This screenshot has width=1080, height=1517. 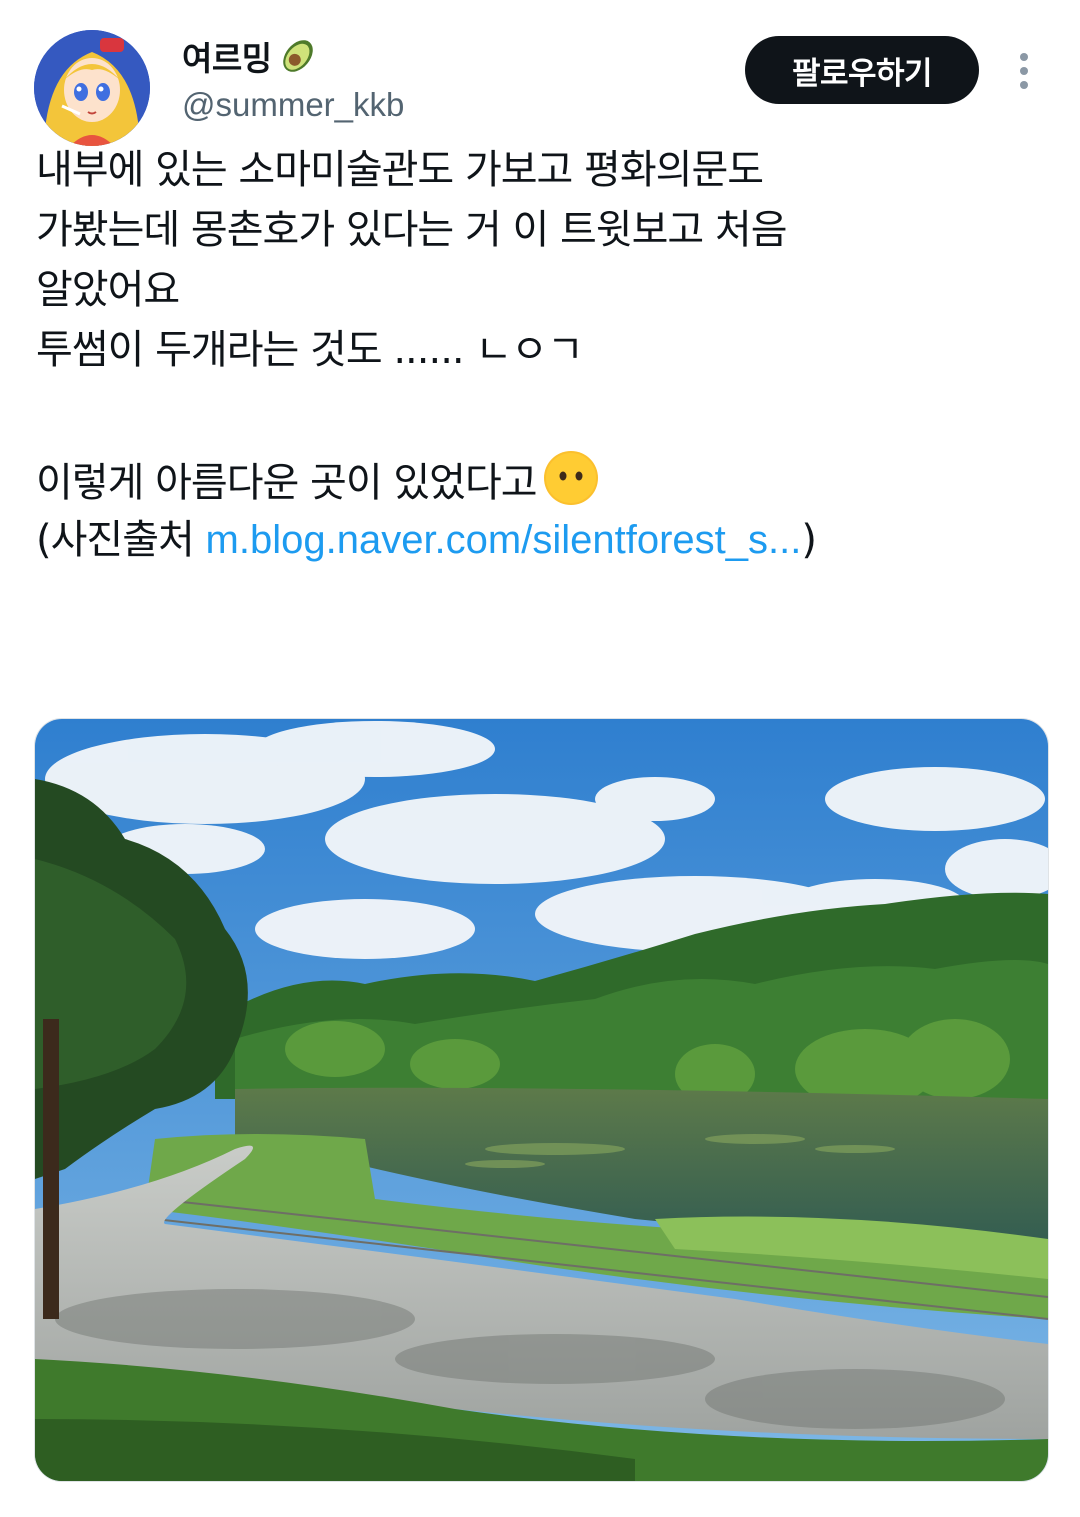 I want to click on source-suffix: ), so click(x=809, y=540).